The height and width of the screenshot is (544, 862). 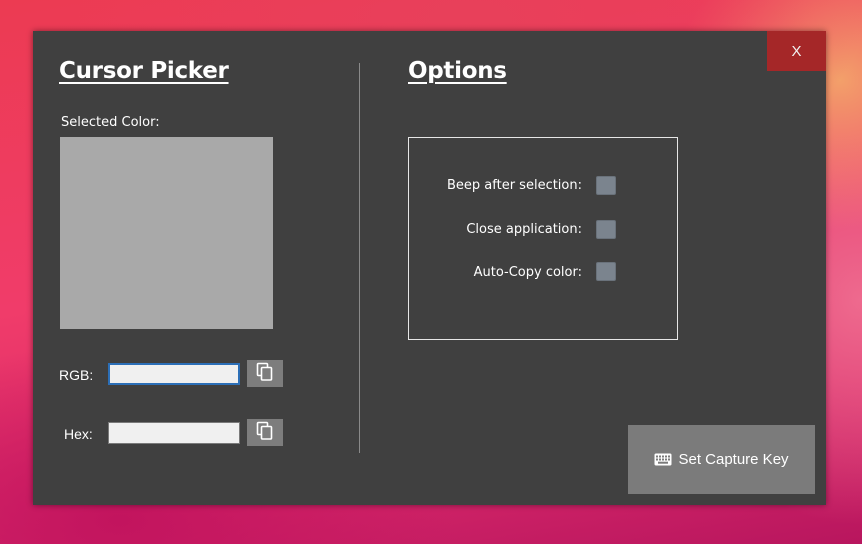 What do you see at coordinates (796, 51) in the screenshot?
I see `close-button: X` at bounding box center [796, 51].